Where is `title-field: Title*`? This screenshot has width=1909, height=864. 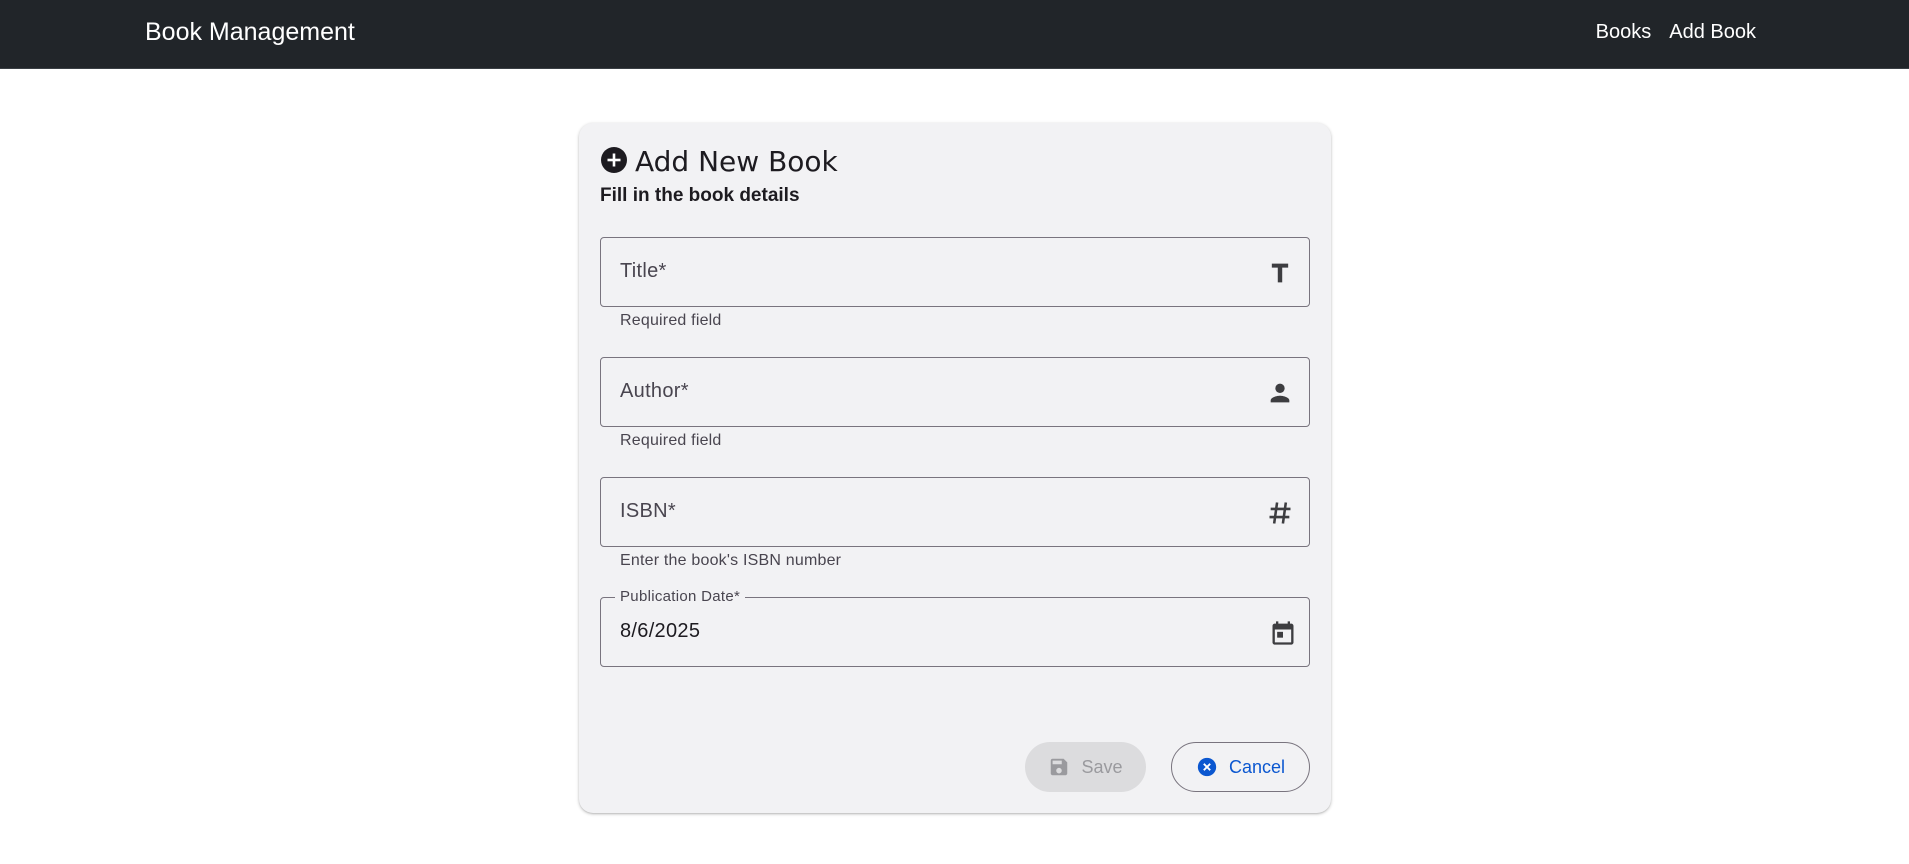
title-field: Title* is located at coordinates (955, 272).